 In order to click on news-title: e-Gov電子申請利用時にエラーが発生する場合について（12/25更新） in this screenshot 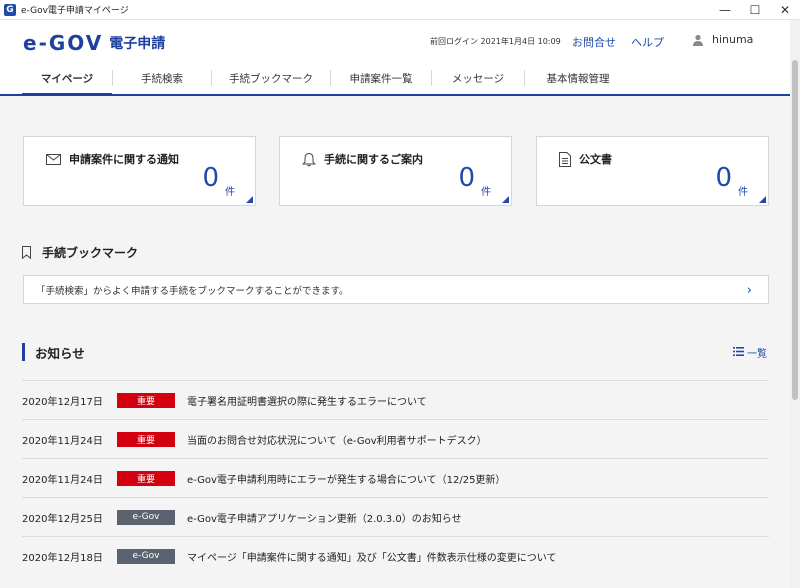, I will do `click(346, 478)`.